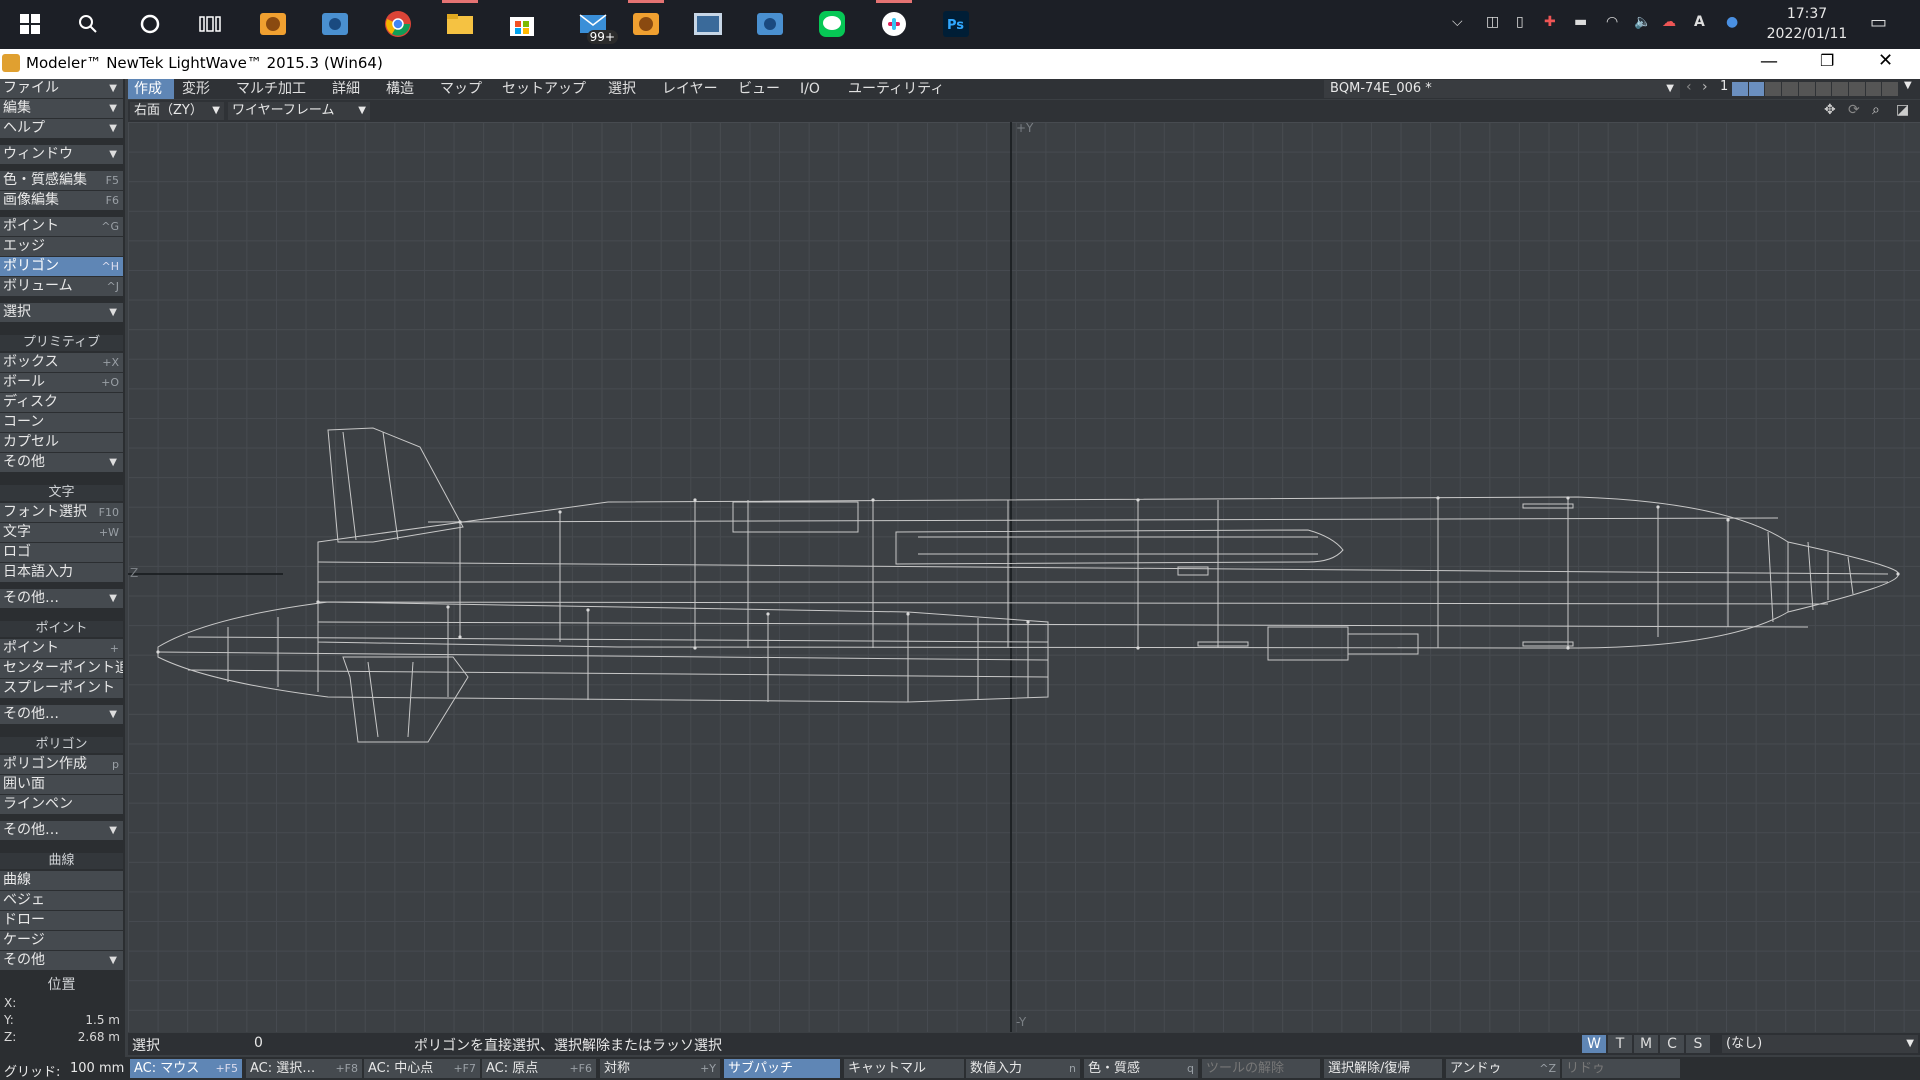  What do you see at coordinates (762, 89) in the screenshot?
I see `tab-view: ビュー` at bounding box center [762, 89].